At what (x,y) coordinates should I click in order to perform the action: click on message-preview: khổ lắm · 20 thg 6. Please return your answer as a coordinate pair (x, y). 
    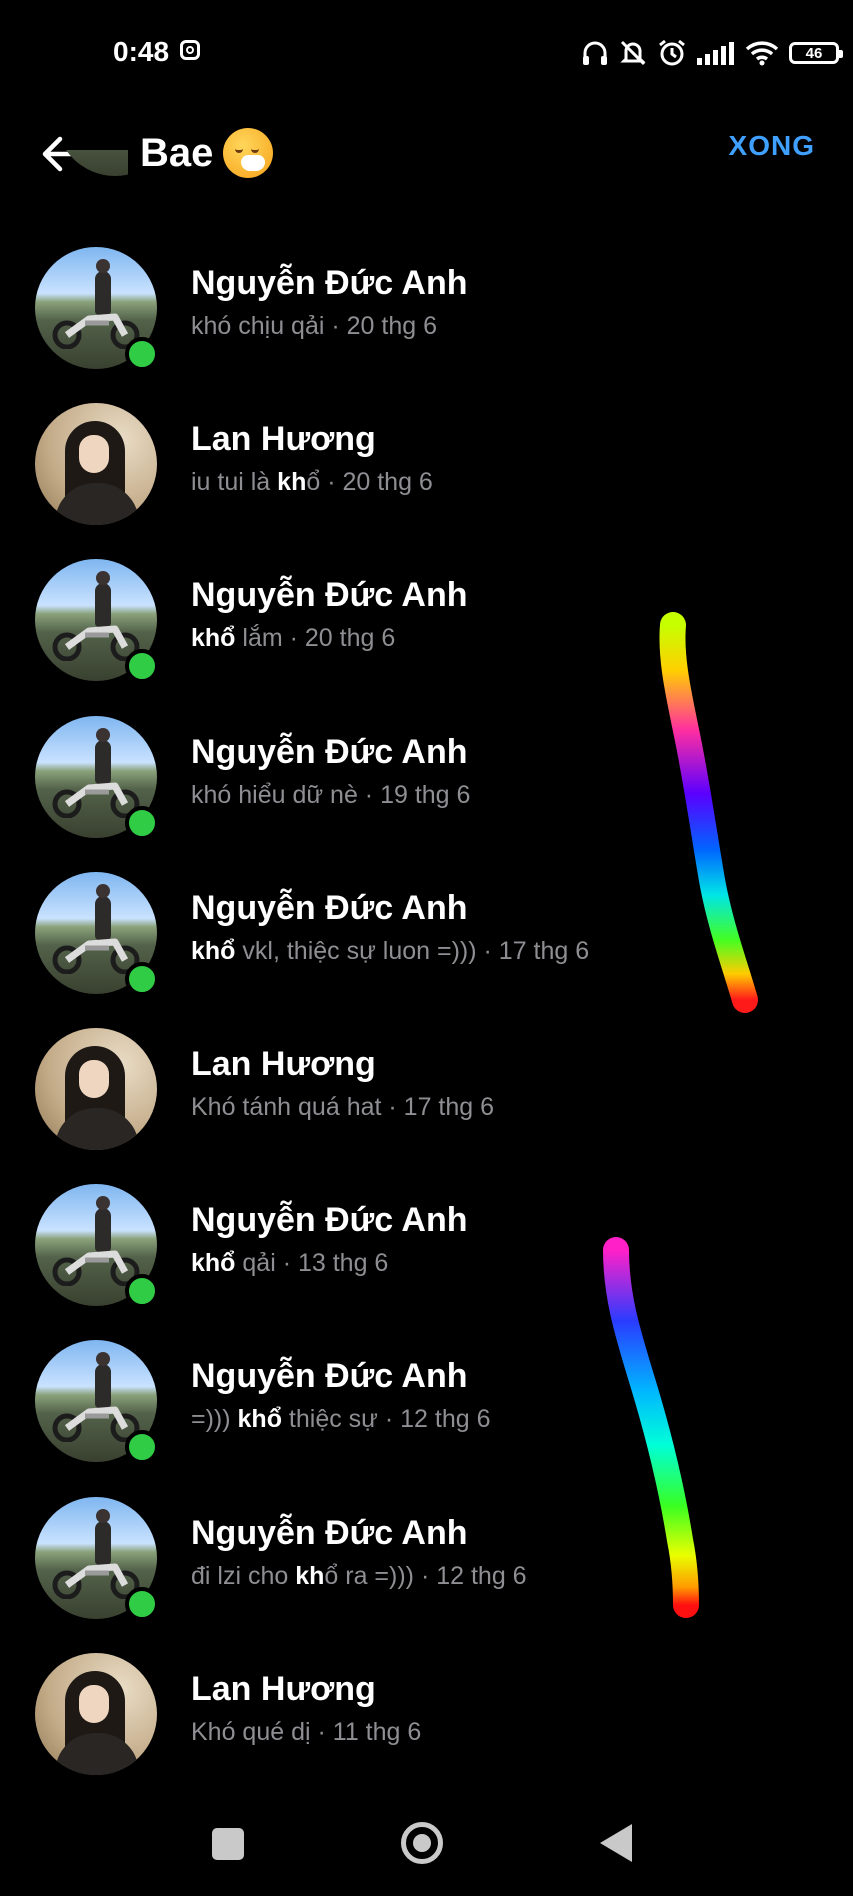
    Looking at the image, I should click on (293, 638).